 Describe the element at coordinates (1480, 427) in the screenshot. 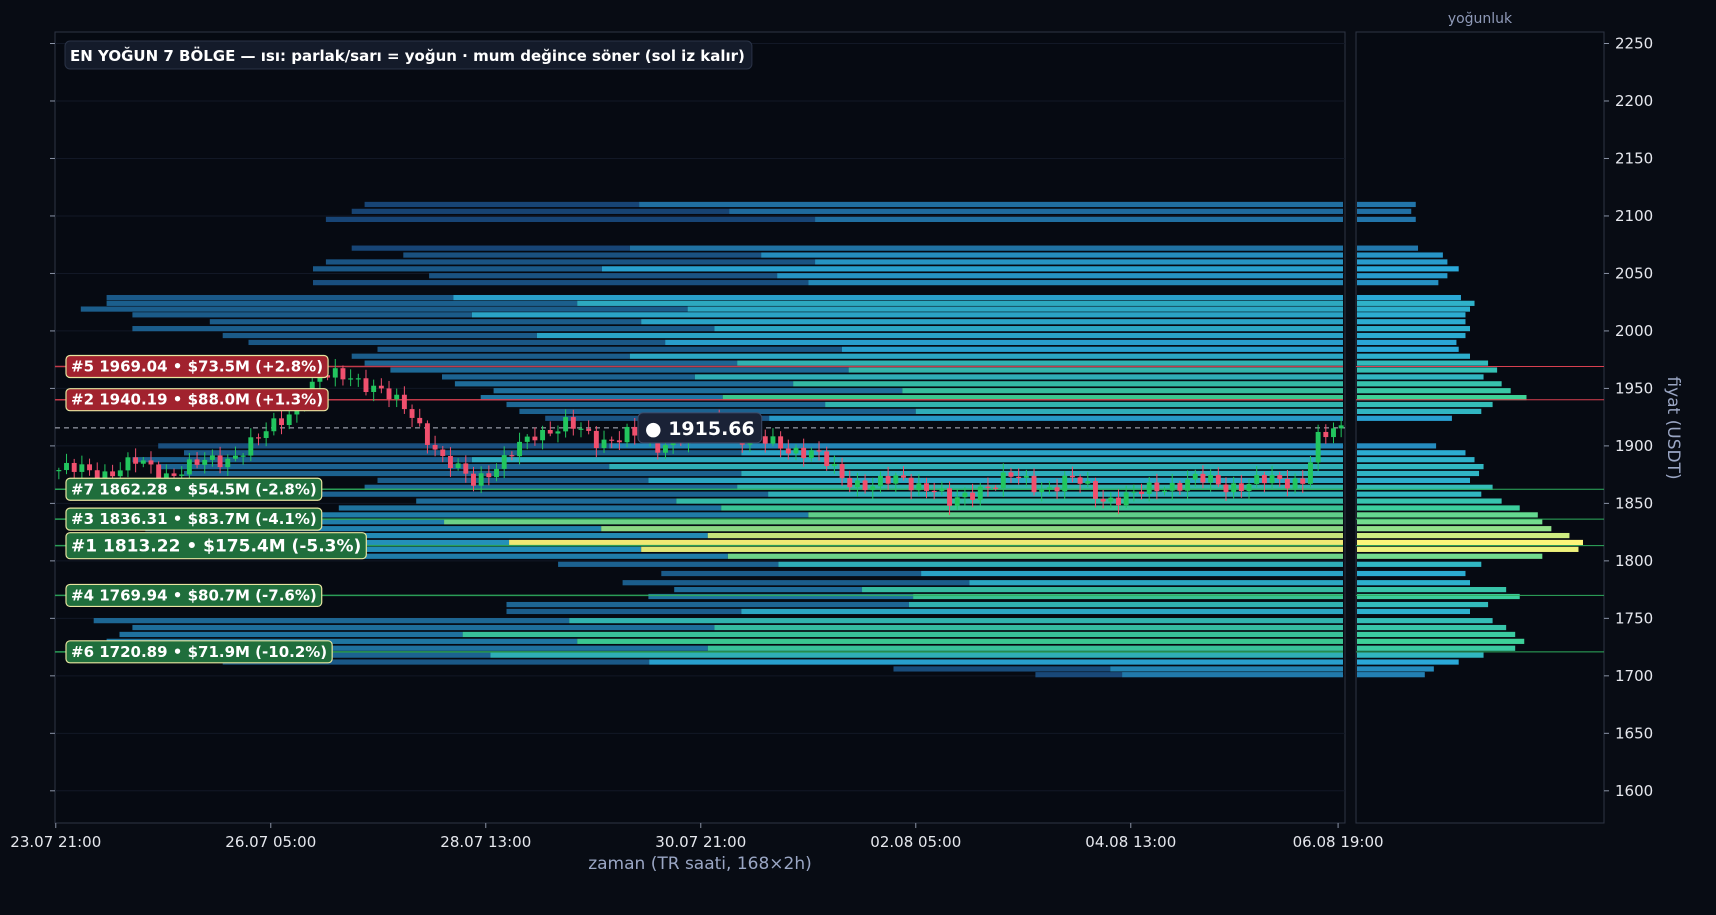

I see `side-plot-frame` at that location.